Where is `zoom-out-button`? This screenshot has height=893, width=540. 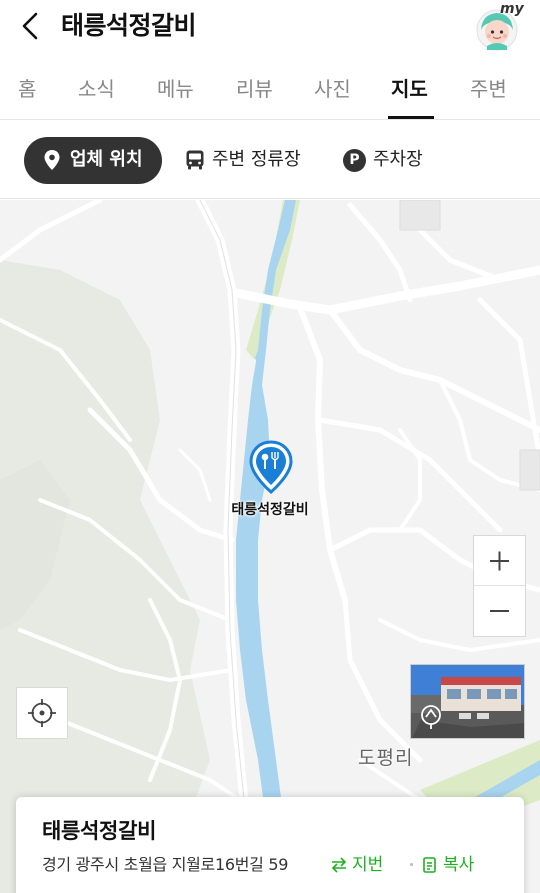 zoom-out-button is located at coordinates (499, 611).